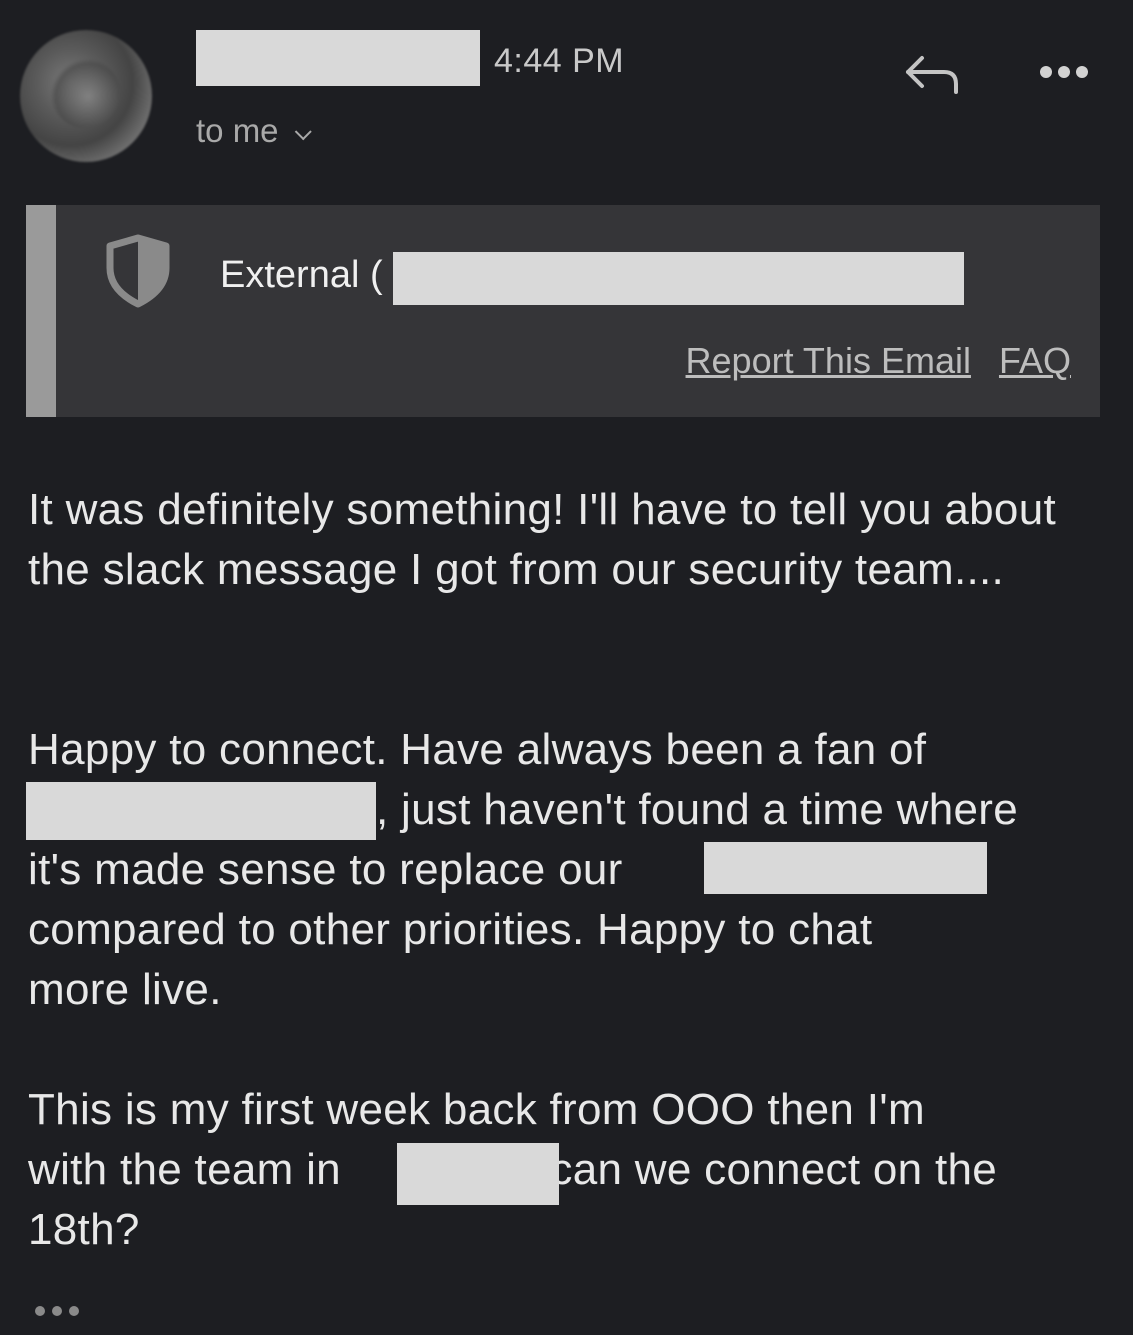 This screenshot has width=1133, height=1335. Describe the element at coordinates (237, 130) in the screenshot. I see `recipient-label: to me` at that location.